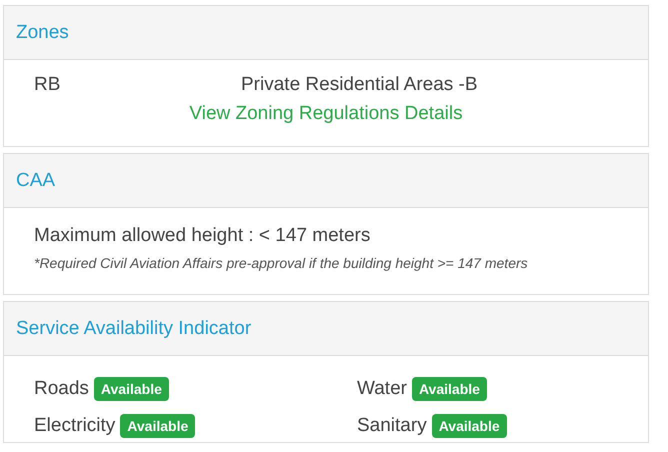  I want to click on zone-name: Private Residential Areas -B, so click(359, 85).